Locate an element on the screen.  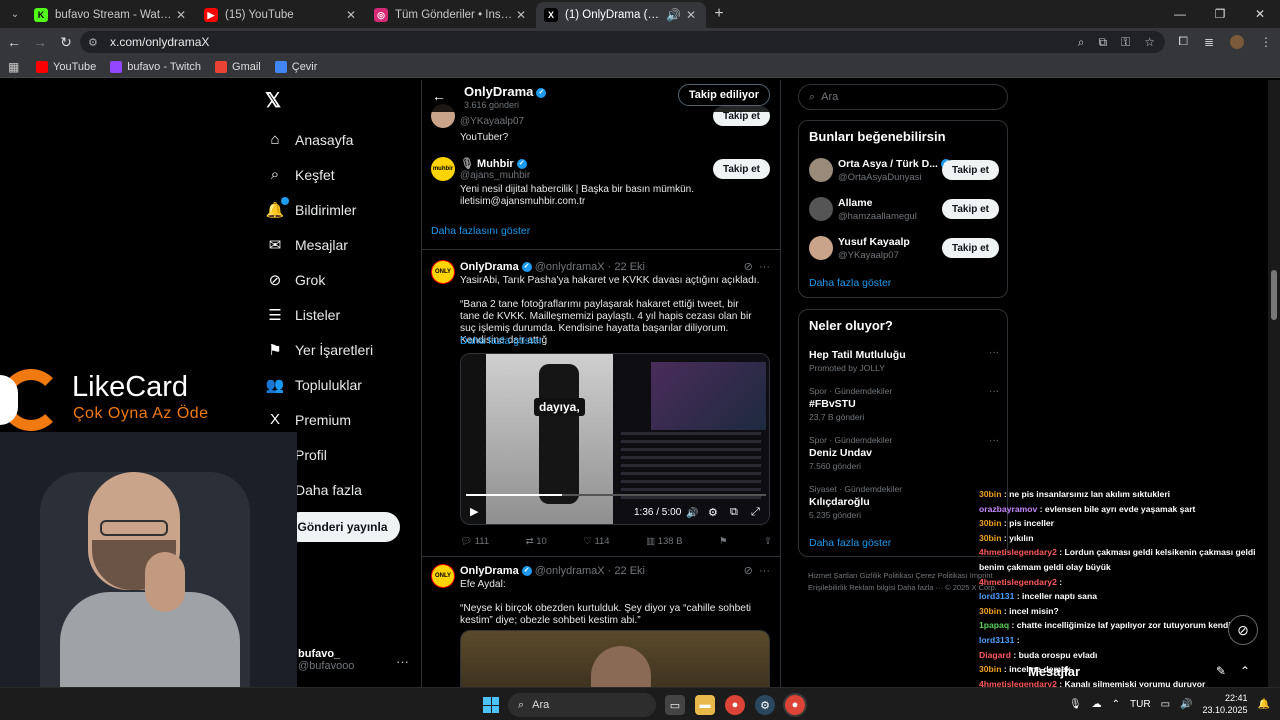
forward-icon: → is located at coordinates (40, 42).